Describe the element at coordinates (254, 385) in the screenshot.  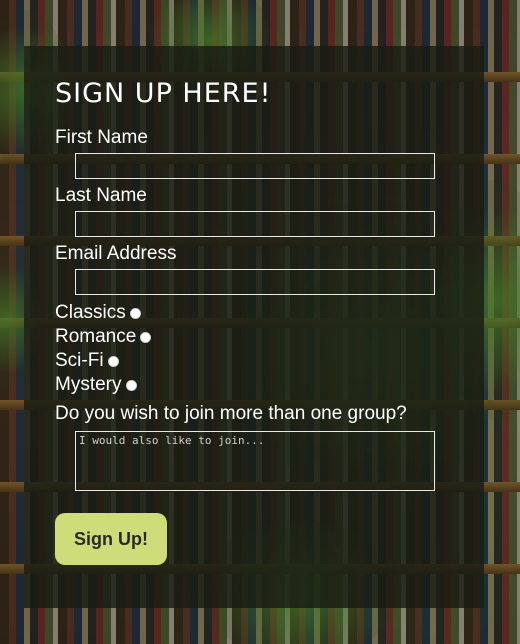
I see `genre-option-mystery: Mystery` at that location.